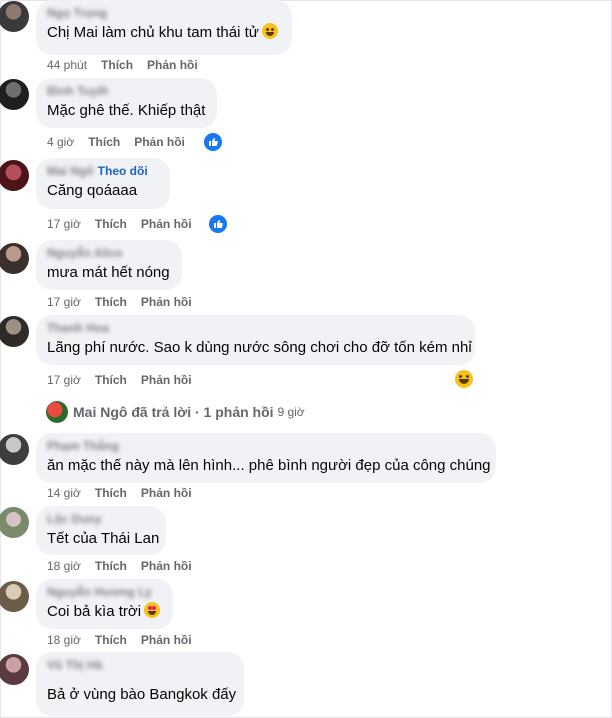  Describe the element at coordinates (108, 272) in the screenshot. I see `comment-text: mưa mát hết nóng` at that location.